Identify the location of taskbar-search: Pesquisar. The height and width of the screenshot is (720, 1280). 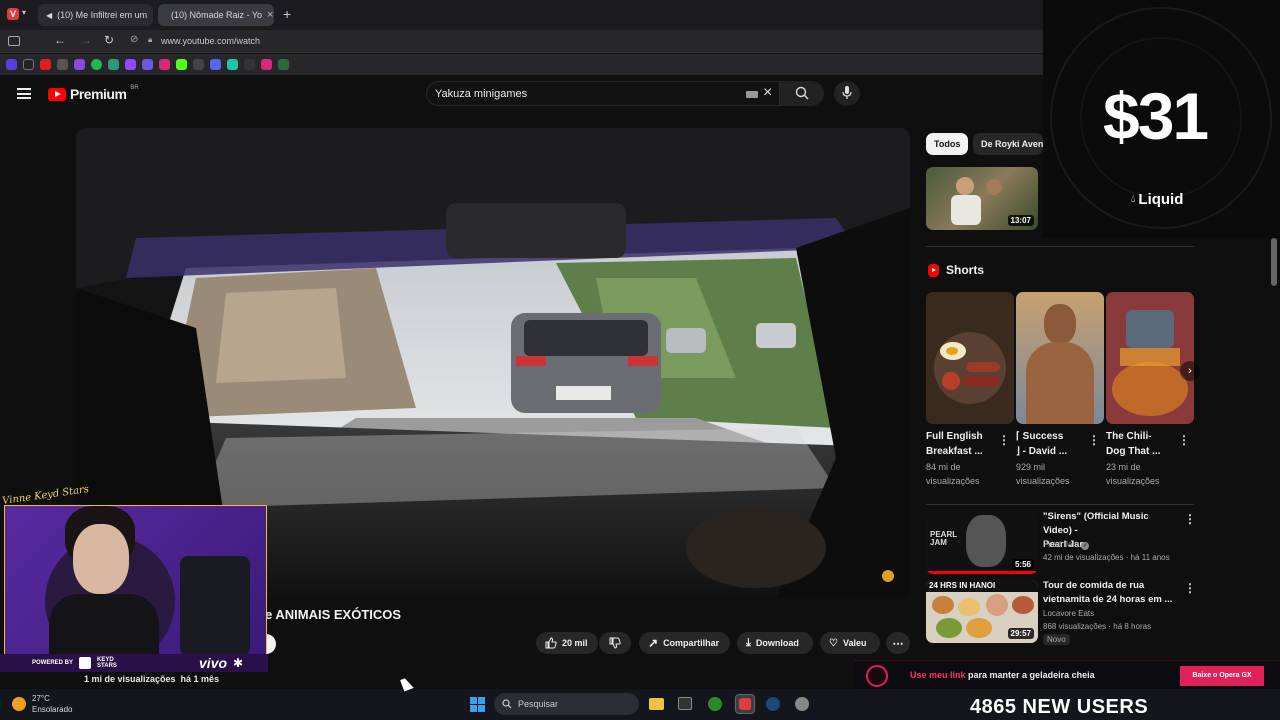
(566, 704).